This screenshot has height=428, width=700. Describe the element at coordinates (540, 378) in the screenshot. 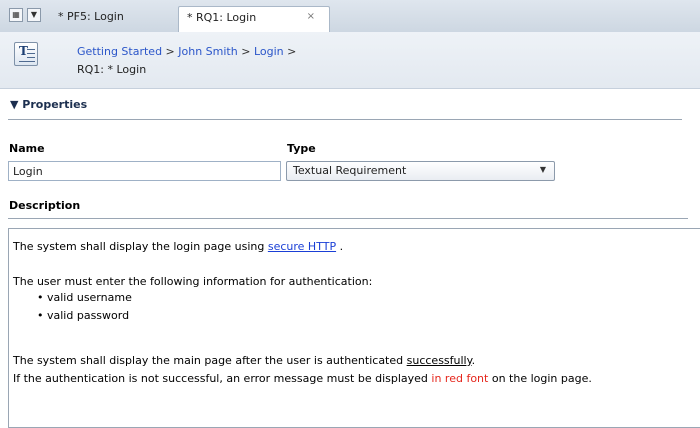

I see `text-segment: on the login page.` at that location.